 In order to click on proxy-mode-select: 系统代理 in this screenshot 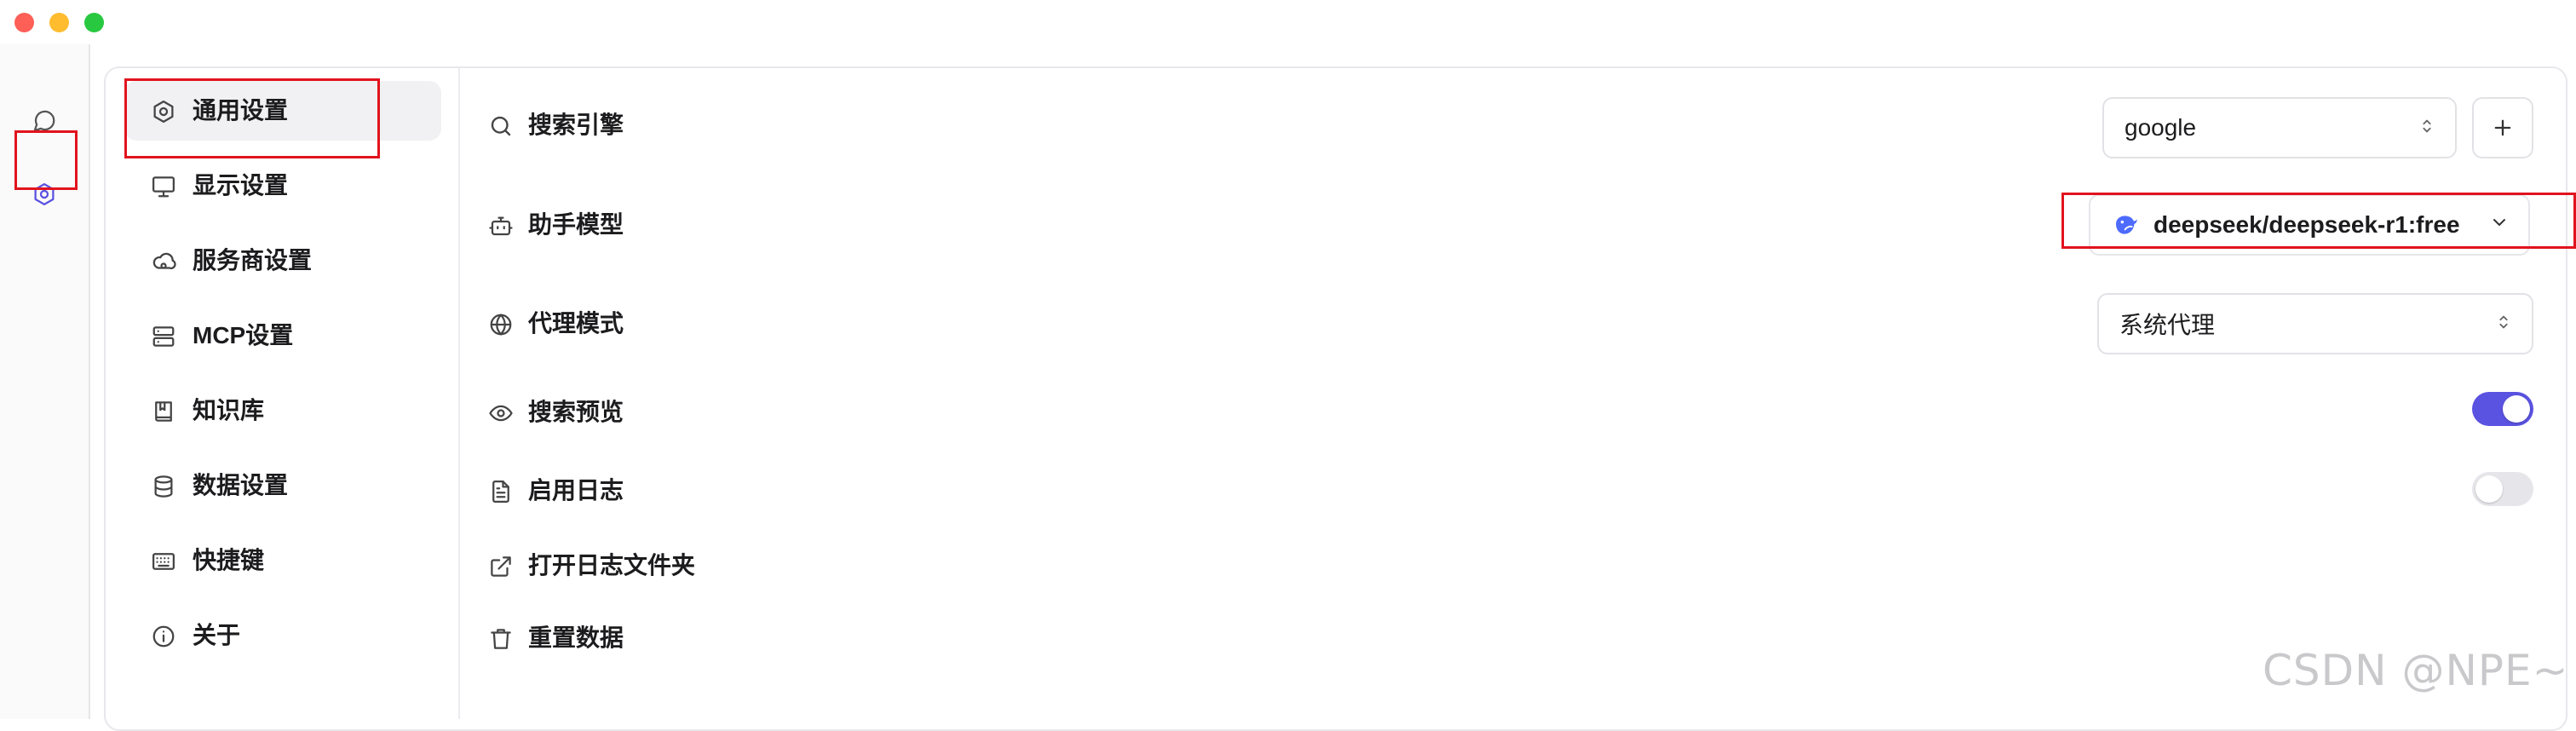, I will do `click(2315, 323)`.